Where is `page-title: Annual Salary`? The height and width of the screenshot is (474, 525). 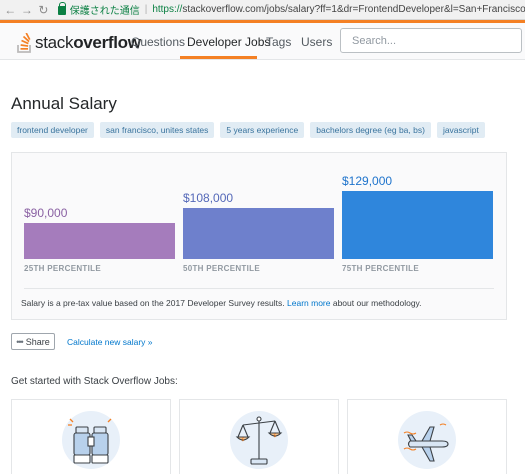 page-title: Annual Salary is located at coordinates (64, 103).